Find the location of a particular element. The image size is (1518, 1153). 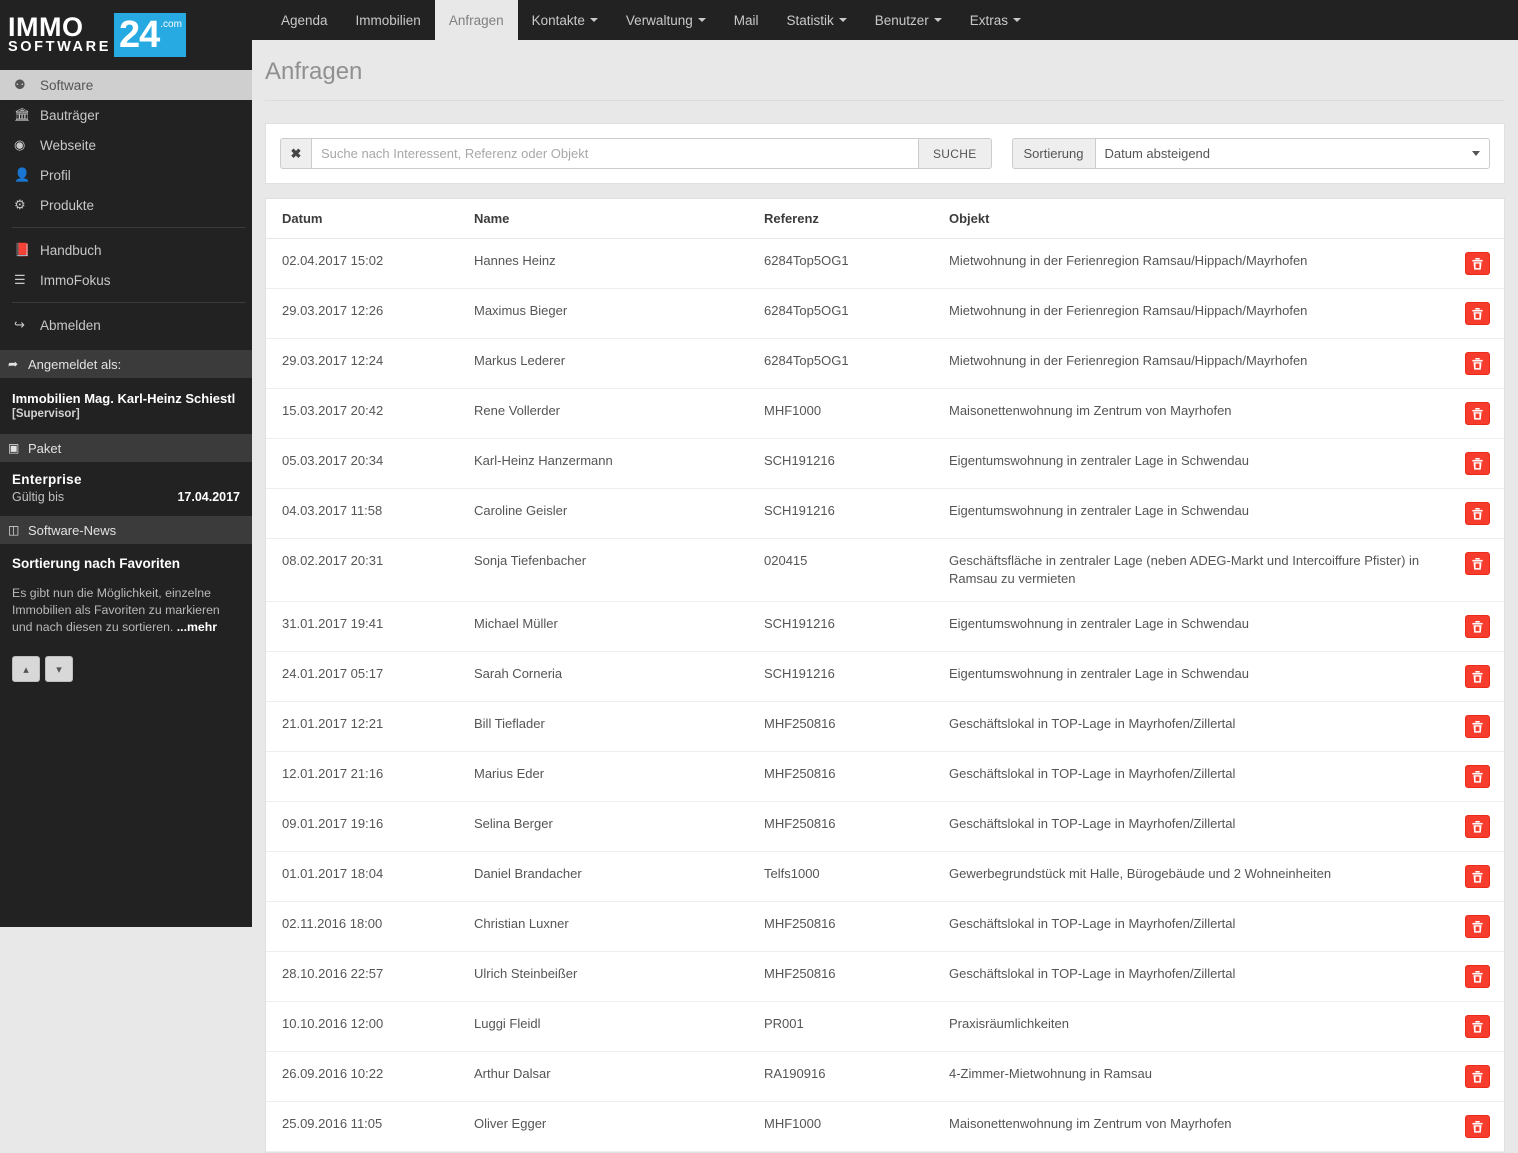

sort-select: Datum absteigend is located at coordinates (1292, 153).